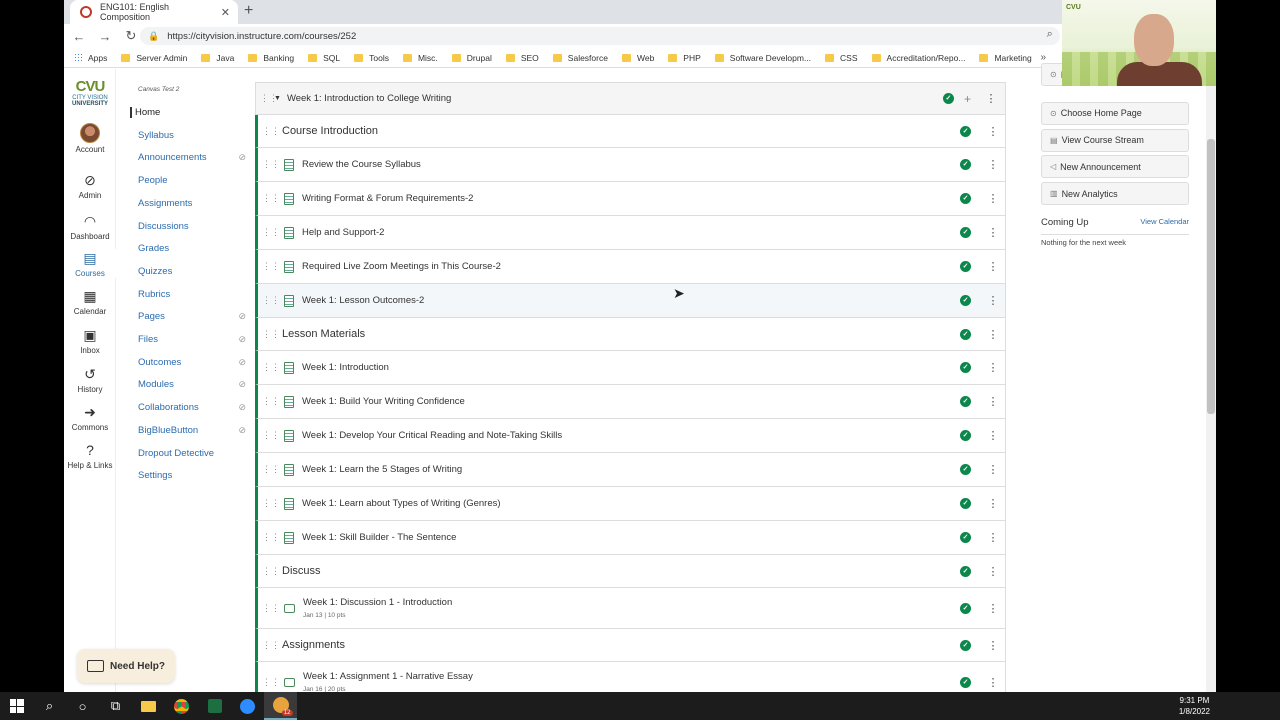 Image resolution: width=1280 pixels, height=720 pixels. Describe the element at coordinates (190, 453) in the screenshot. I see `course-nav-dropout-detective: Dropout Detective` at that location.